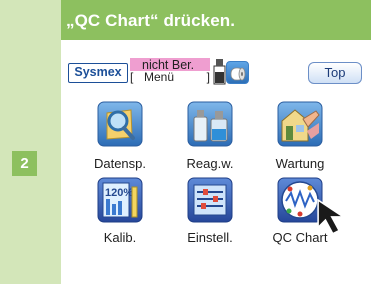  I want to click on status-menu-field: [ Menü ], so click(170, 77).